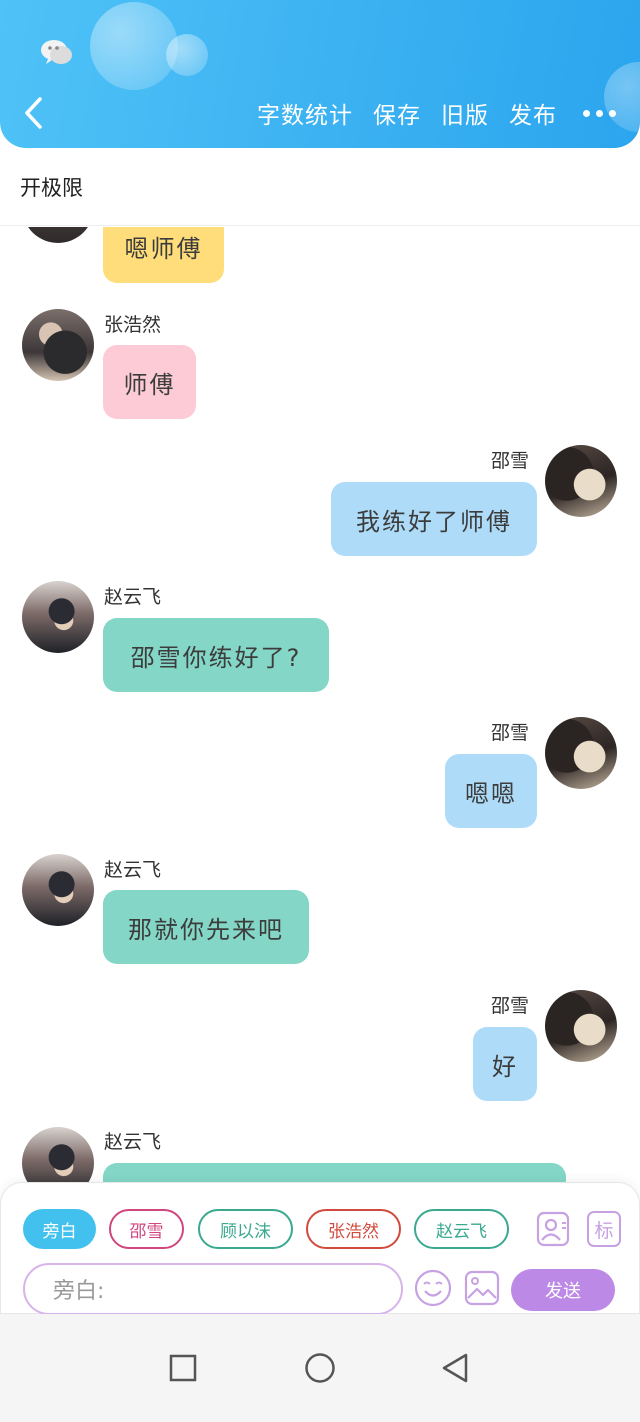 Image resolution: width=640 pixels, height=1422 pixels. What do you see at coordinates (183, 1368) in the screenshot?
I see `square-icon` at bounding box center [183, 1368].